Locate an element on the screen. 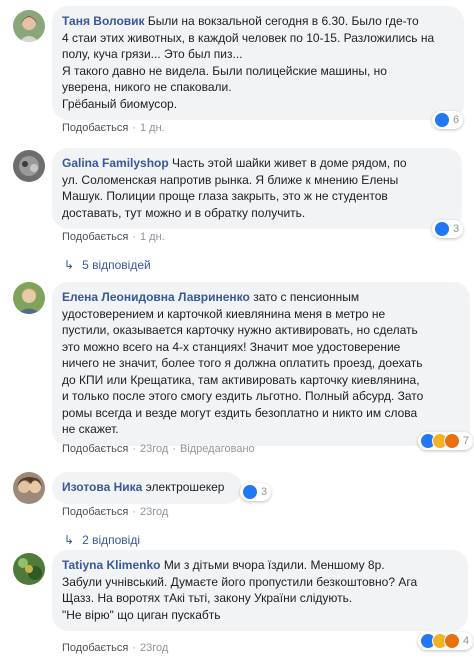  reaction-summary: 4 is located at coordinates (446, 641).